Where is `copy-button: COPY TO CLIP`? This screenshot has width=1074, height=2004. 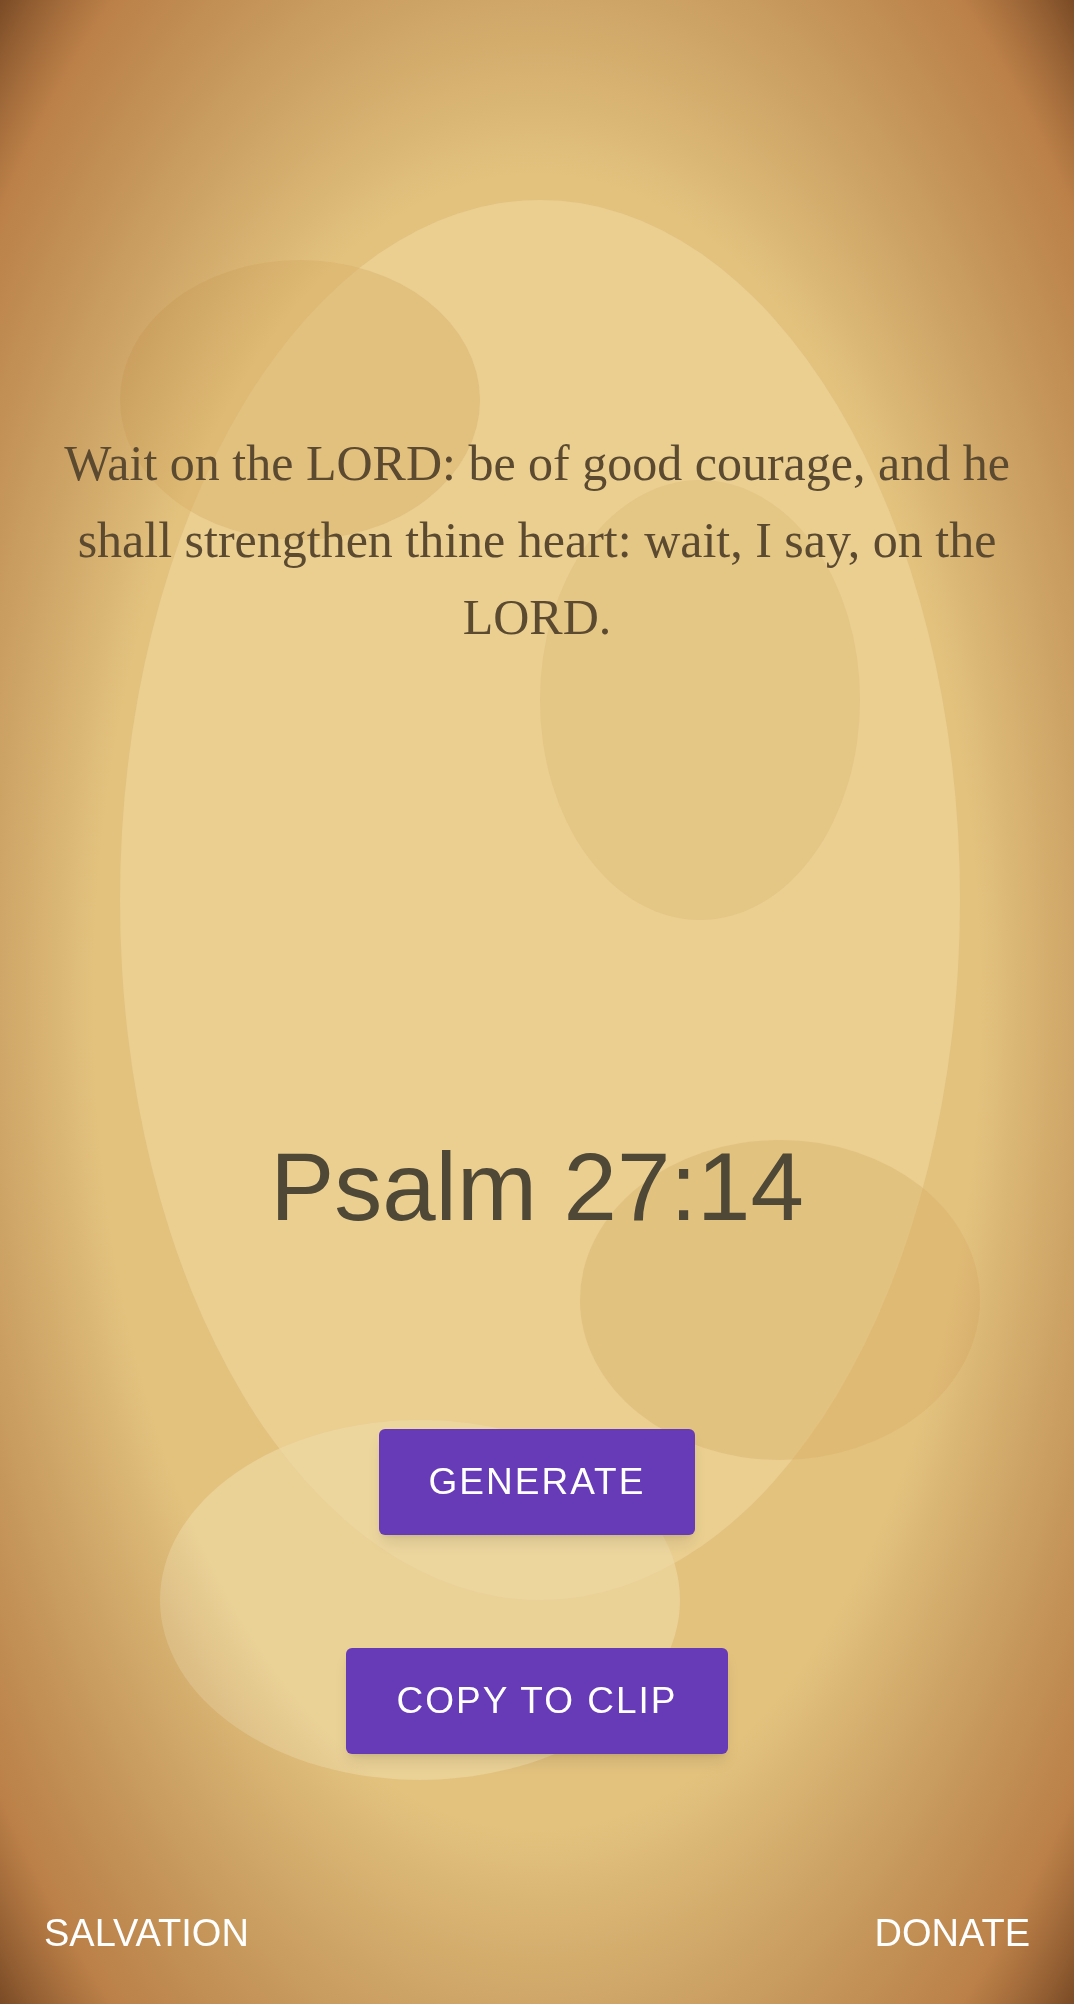 copy-button: COPY TO CLIP is located at coordinates (537, 1701).